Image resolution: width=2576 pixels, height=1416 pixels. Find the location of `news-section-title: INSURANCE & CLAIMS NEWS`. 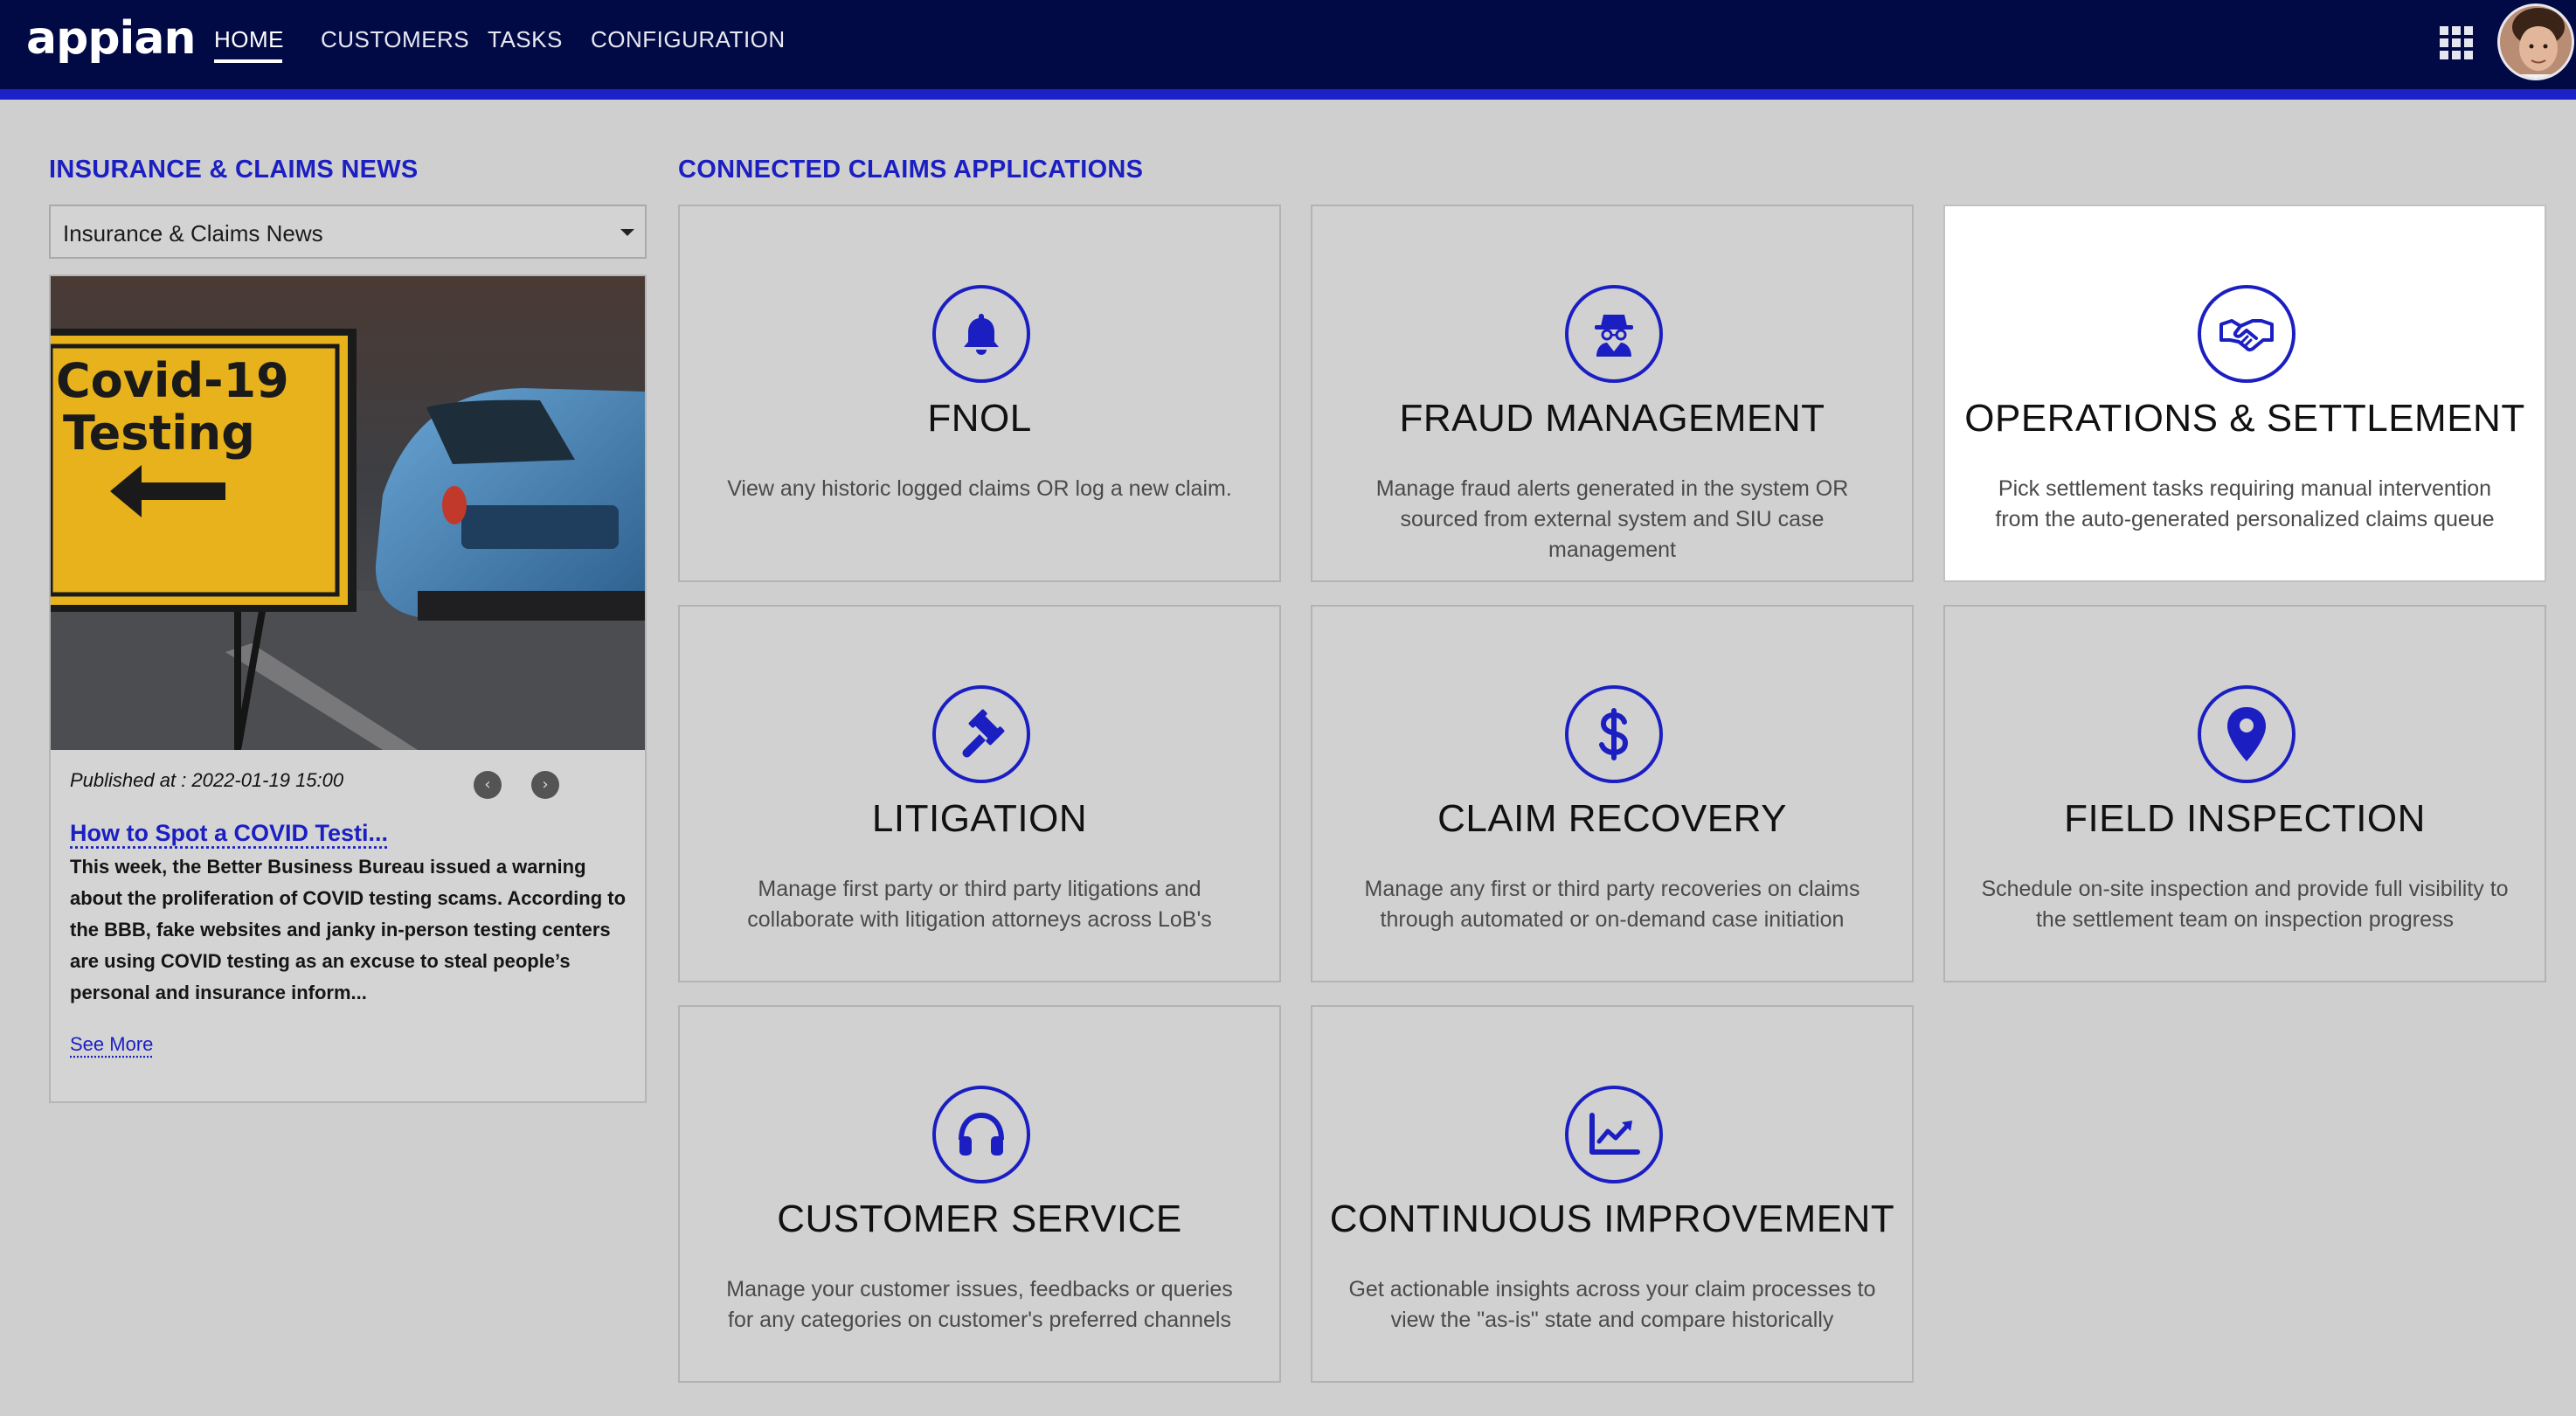

news-section-title: INSURANCE & CLAIMS NEWS is located at coordinates (234, 170).